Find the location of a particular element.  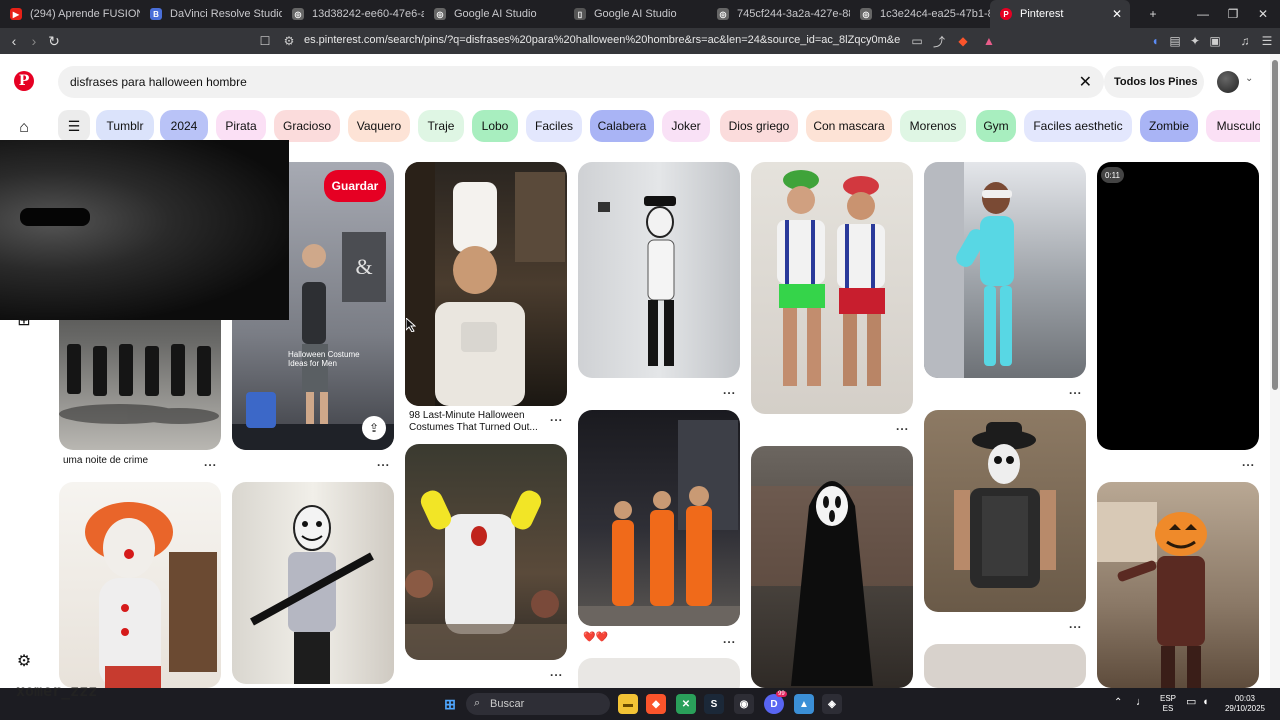

rewards-icon: ▲ is located at coordinates (989, 41).